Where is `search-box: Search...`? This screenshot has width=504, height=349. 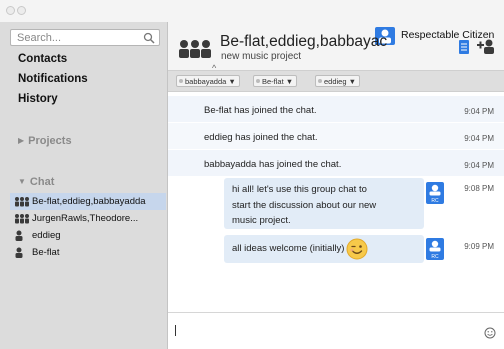
search-box: Search... is located at coordinates (85, 37).